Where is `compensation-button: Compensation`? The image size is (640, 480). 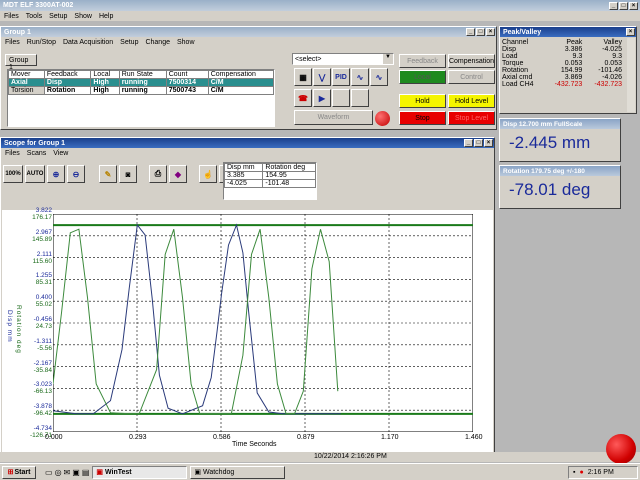 compensation-button: Compensation is located at coordinates (471, 61).